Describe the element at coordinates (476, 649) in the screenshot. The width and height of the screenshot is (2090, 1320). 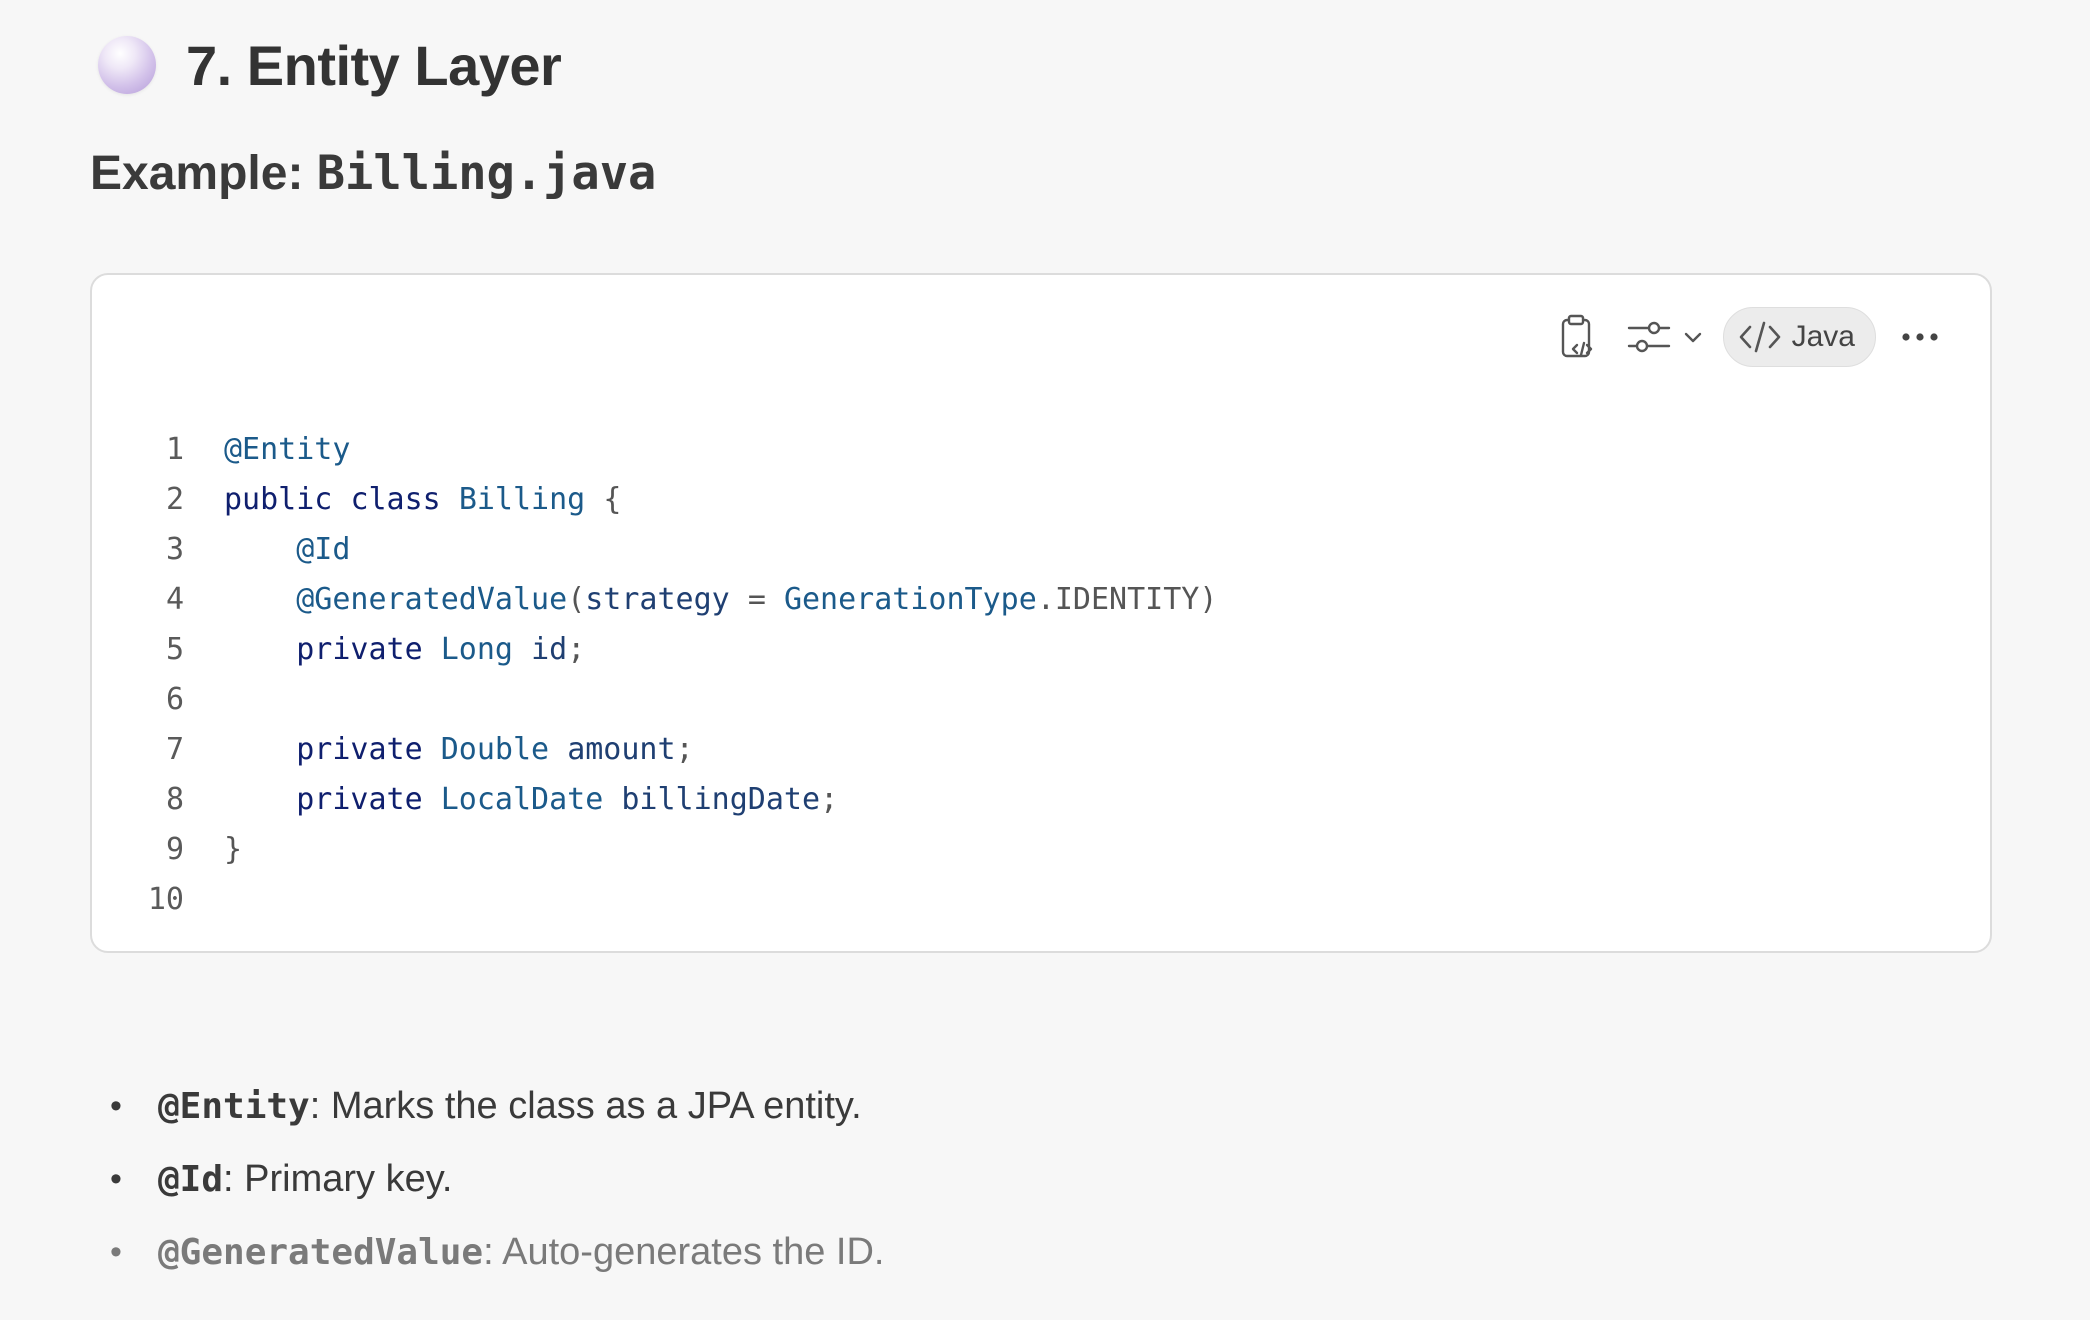
I see `token-type: Long` at that location.